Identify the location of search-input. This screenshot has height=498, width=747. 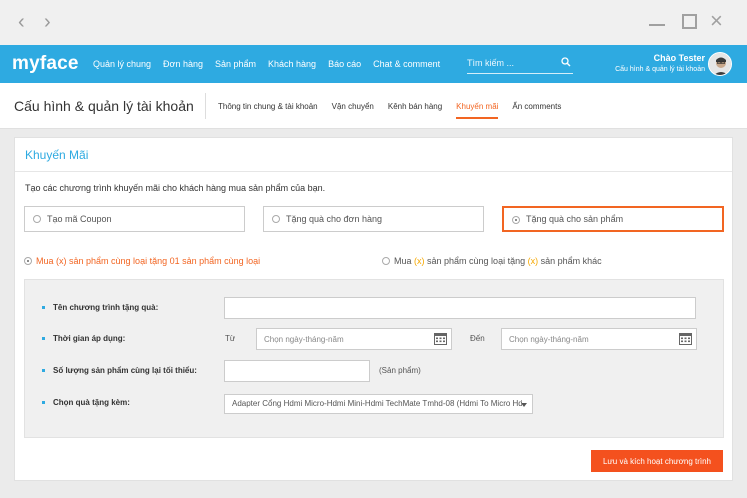
(512, 63).